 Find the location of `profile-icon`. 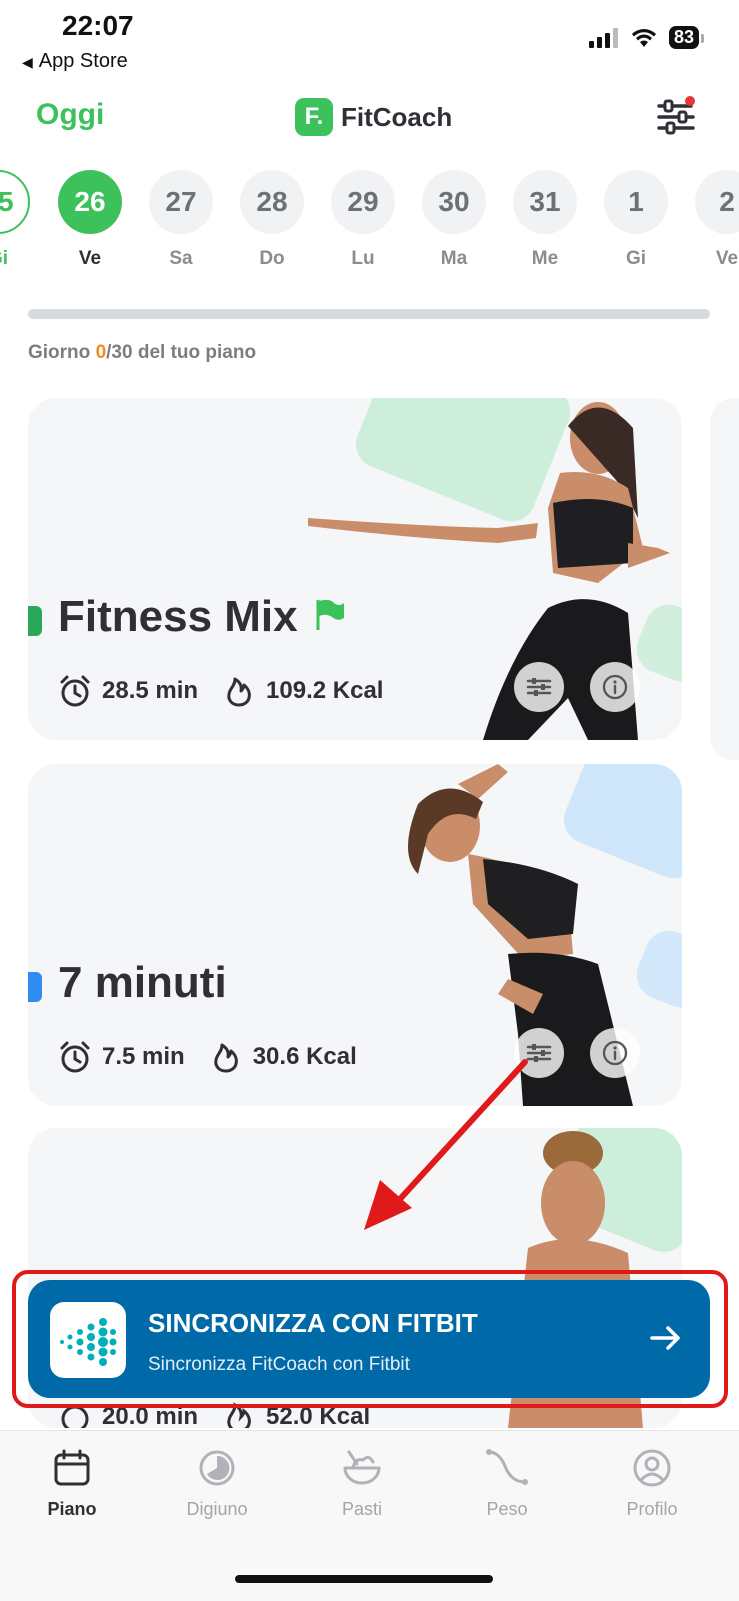

profile-icon is located at coordinates (652, 1468).